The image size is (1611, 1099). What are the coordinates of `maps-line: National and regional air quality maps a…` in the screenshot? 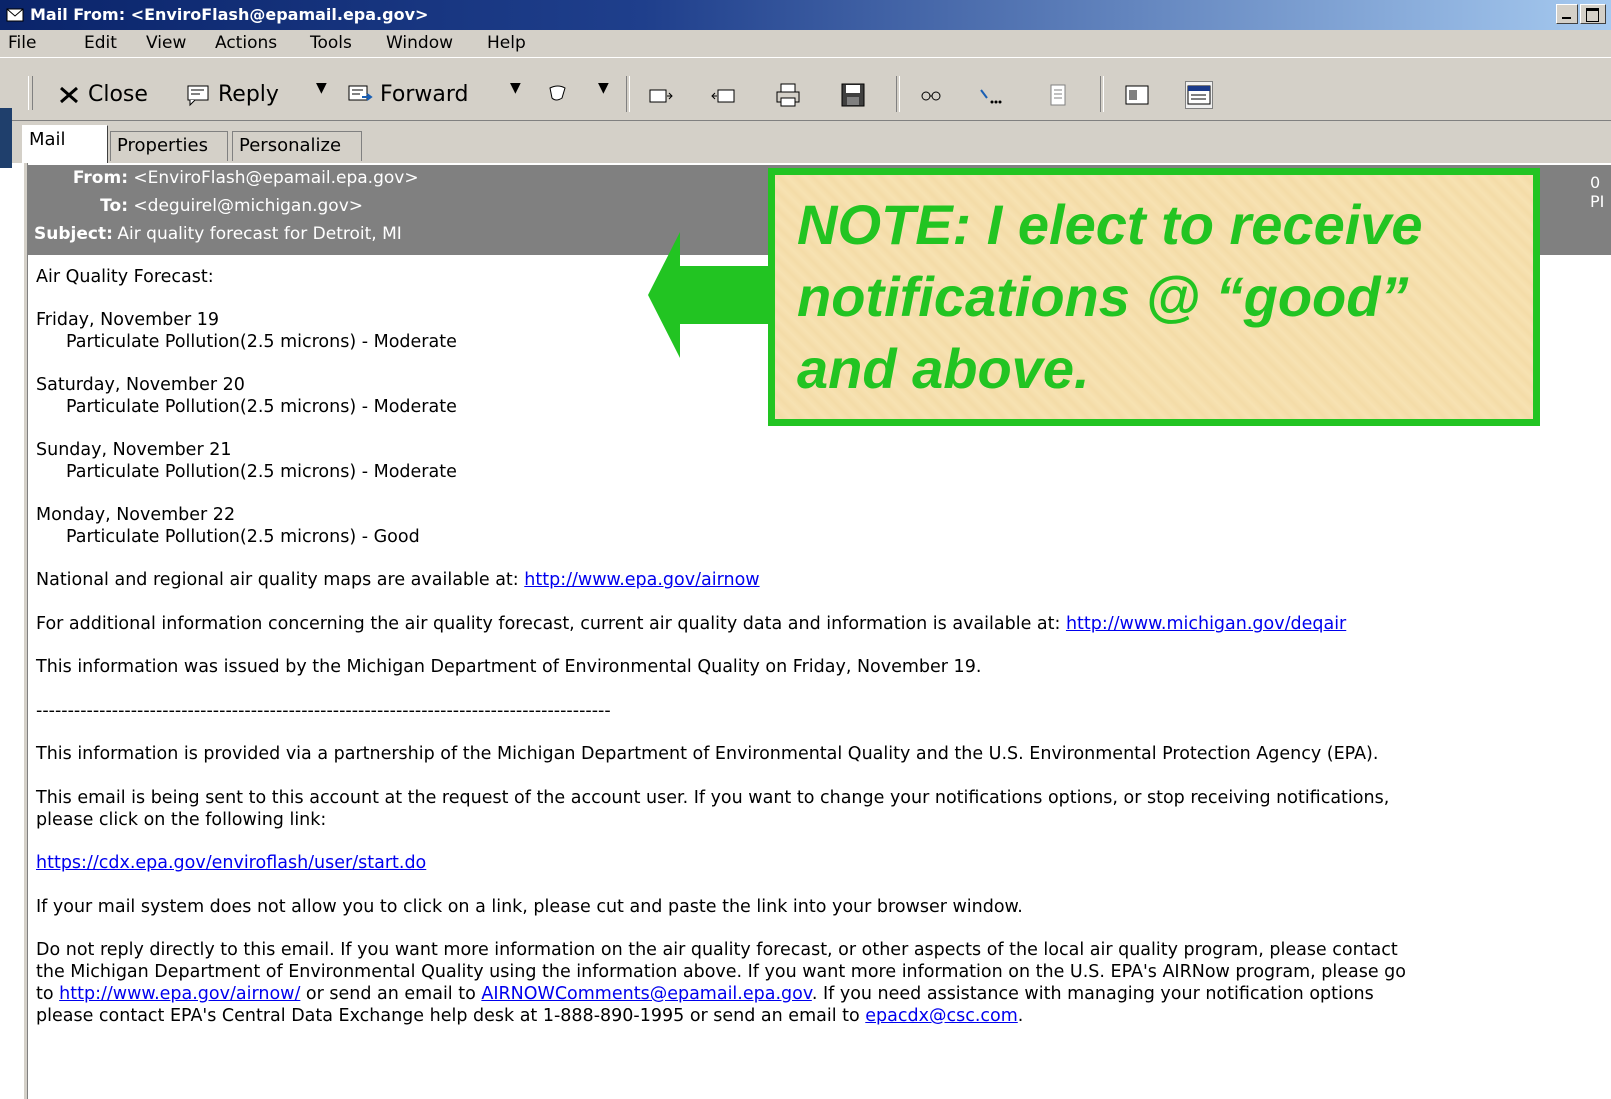 It's located at (398, 580).